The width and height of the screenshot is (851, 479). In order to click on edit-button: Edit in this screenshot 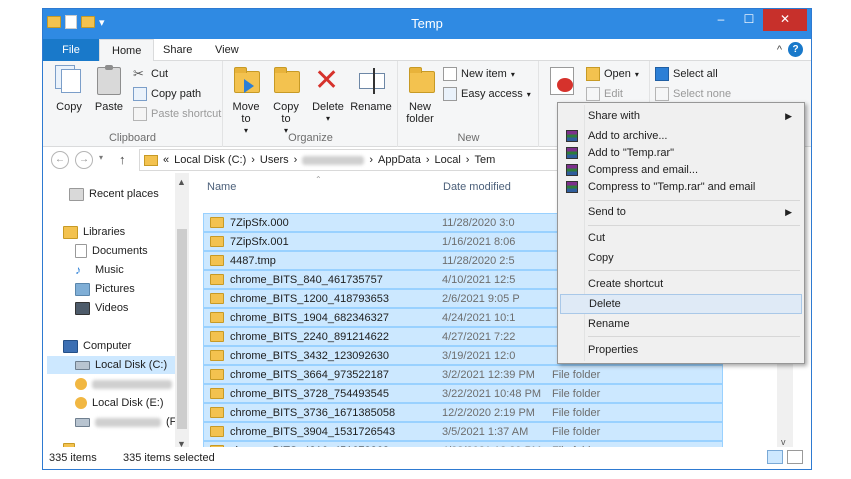, I will do `click(604, 94)`.